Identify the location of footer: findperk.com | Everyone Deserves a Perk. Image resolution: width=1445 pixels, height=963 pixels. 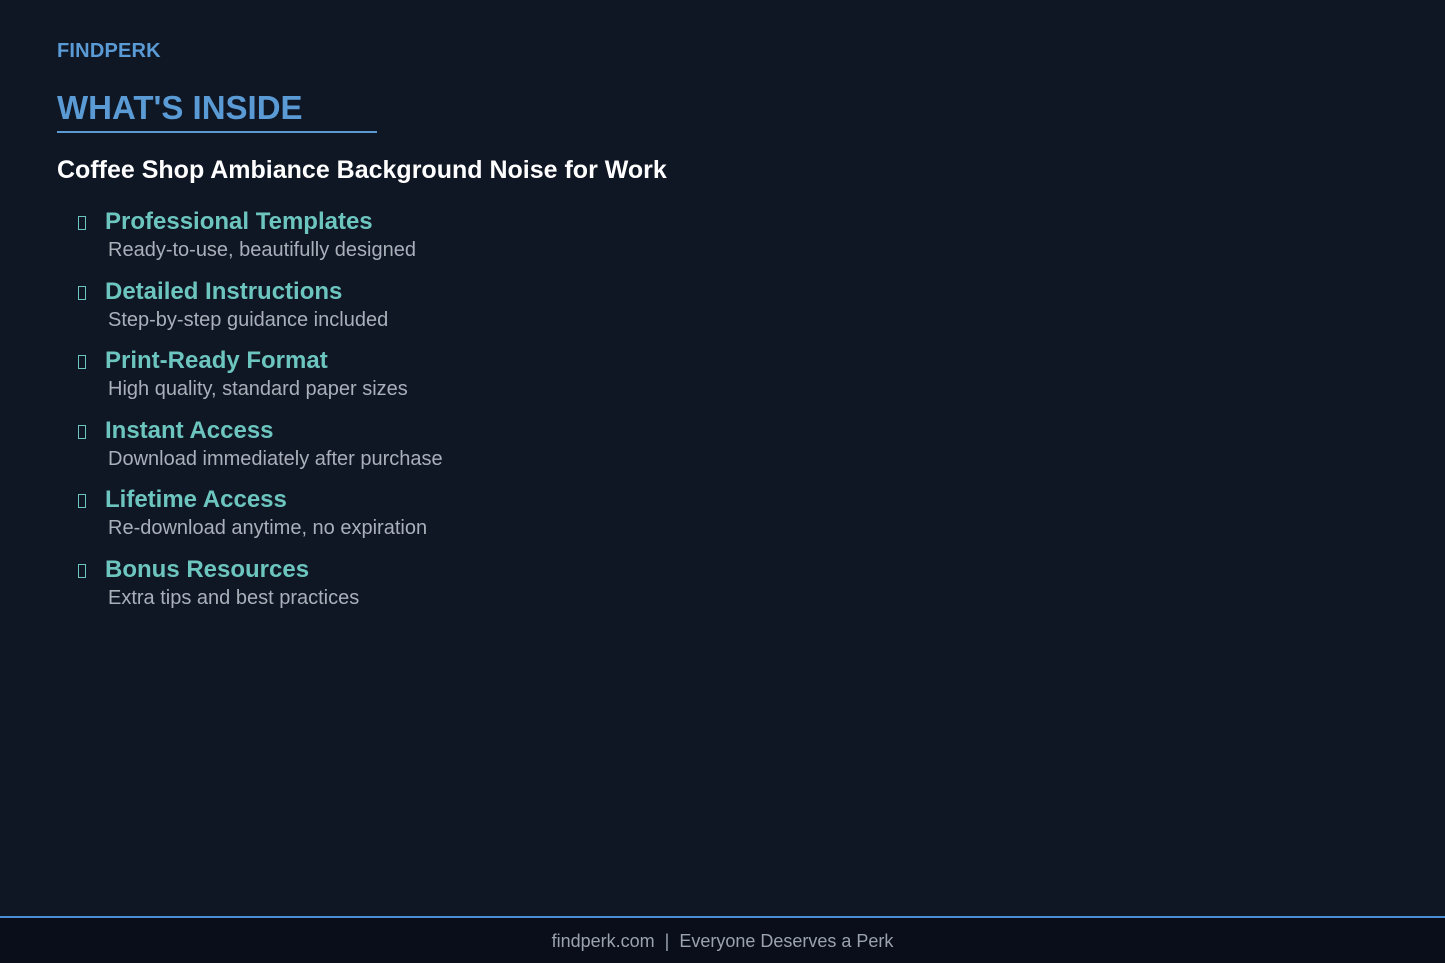
(722, 939).